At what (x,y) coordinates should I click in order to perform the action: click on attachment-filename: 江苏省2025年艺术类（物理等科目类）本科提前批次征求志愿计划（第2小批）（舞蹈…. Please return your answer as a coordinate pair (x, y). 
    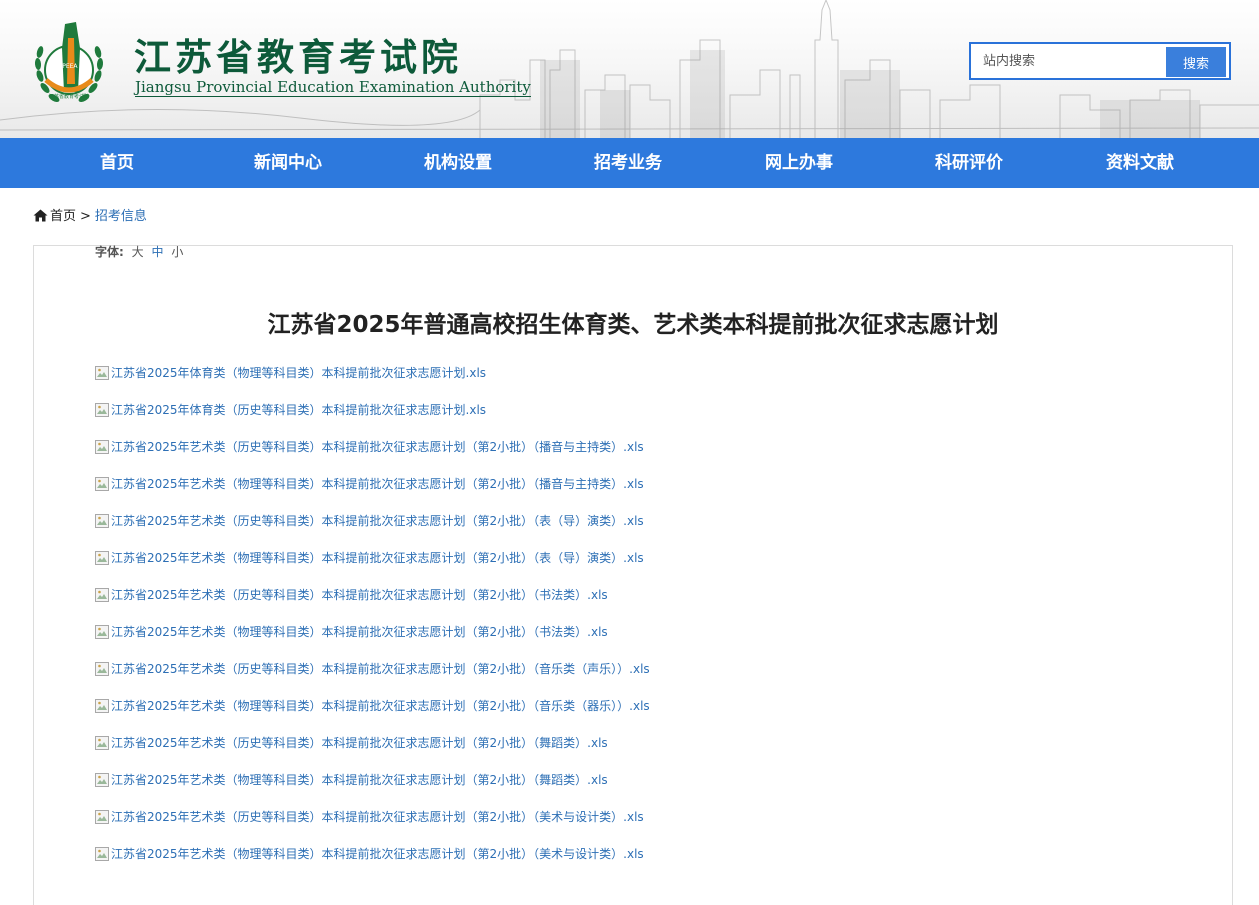
    Looking at the image, I should click on (359, 780).